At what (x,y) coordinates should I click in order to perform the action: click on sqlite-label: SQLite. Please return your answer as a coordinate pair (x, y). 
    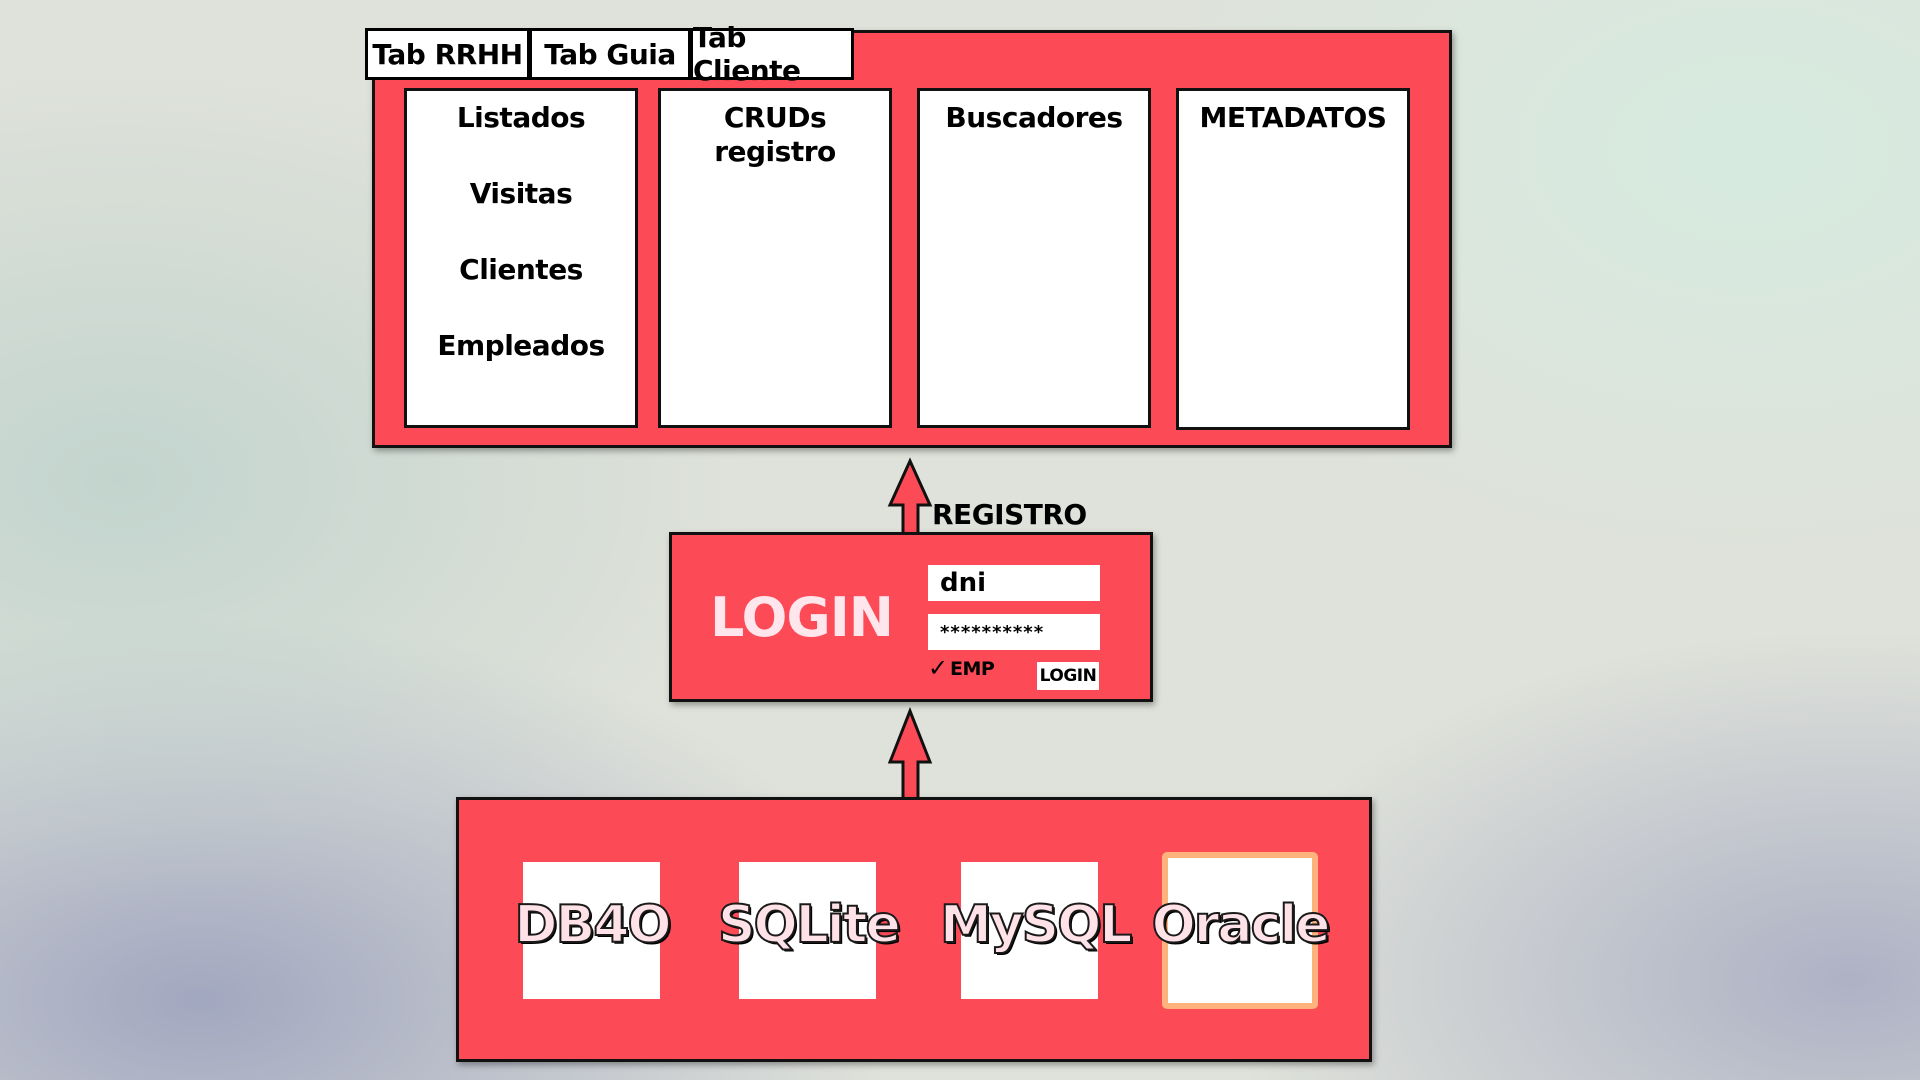
    Looking at the image, I should click on (809, 925).